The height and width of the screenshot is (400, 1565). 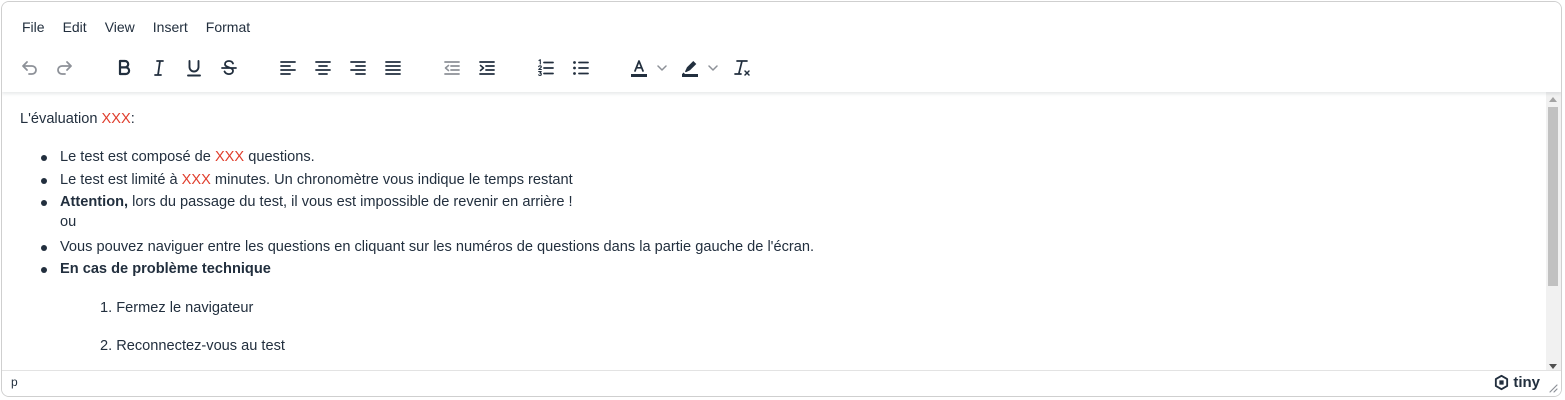 I want to click on numbered-step: 1. Fermez le navigateur, so click(x=177, y=308).